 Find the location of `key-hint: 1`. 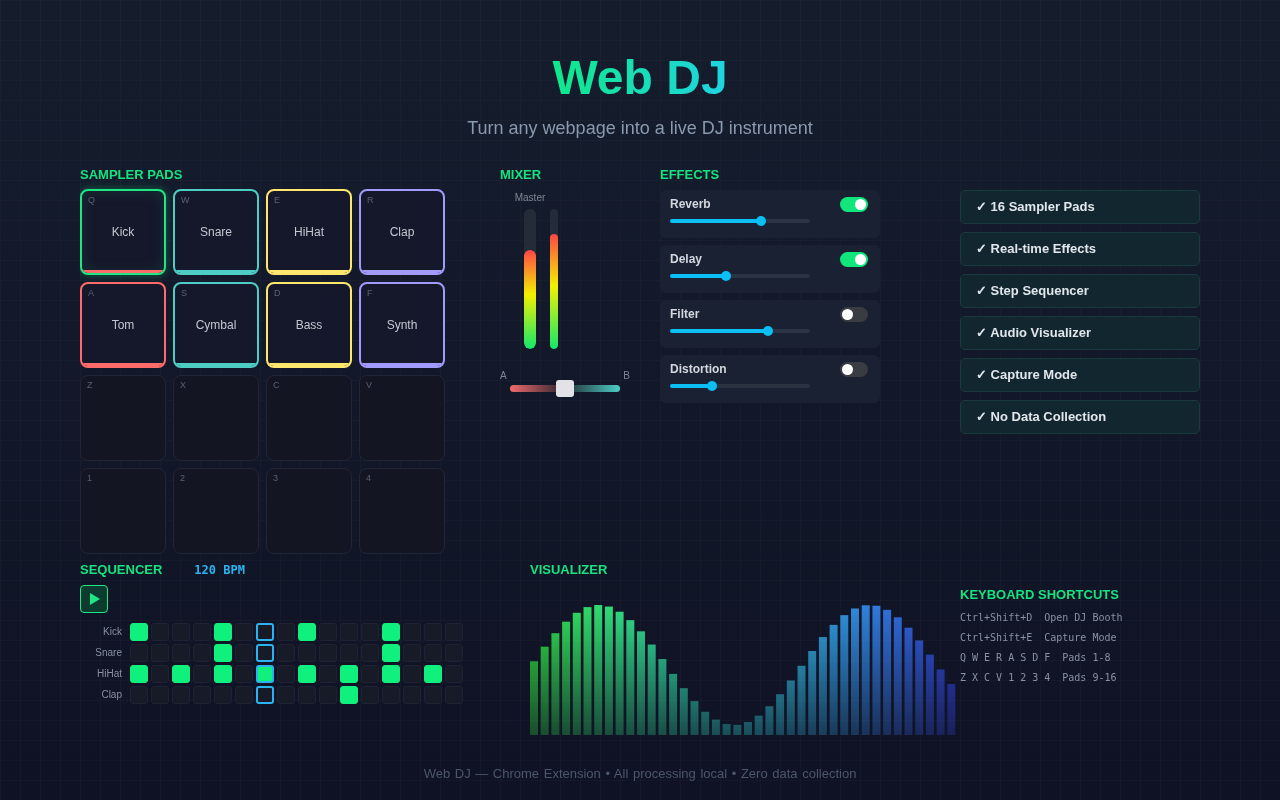

key-hint: 1 is located at coordinates (89, 478).